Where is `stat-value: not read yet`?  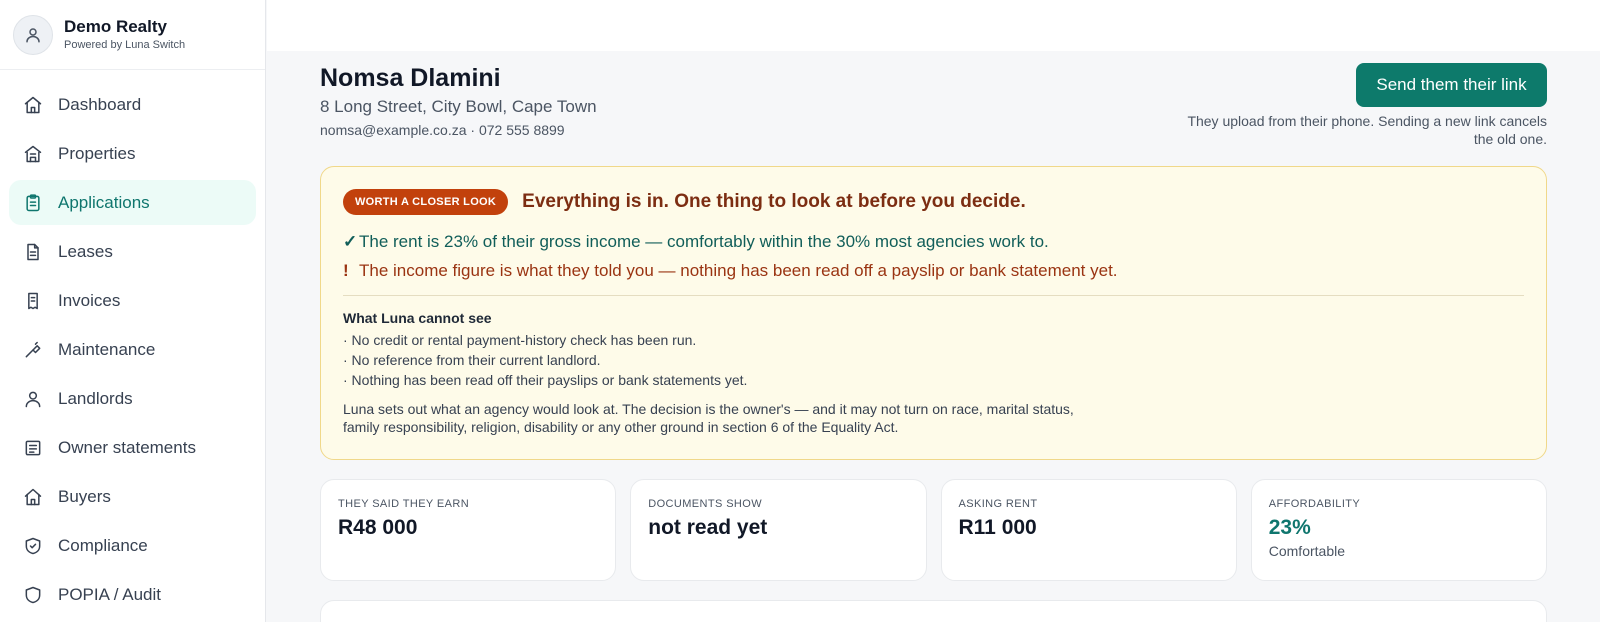
stat-value: not read yet is located at coordinates (708, 527).